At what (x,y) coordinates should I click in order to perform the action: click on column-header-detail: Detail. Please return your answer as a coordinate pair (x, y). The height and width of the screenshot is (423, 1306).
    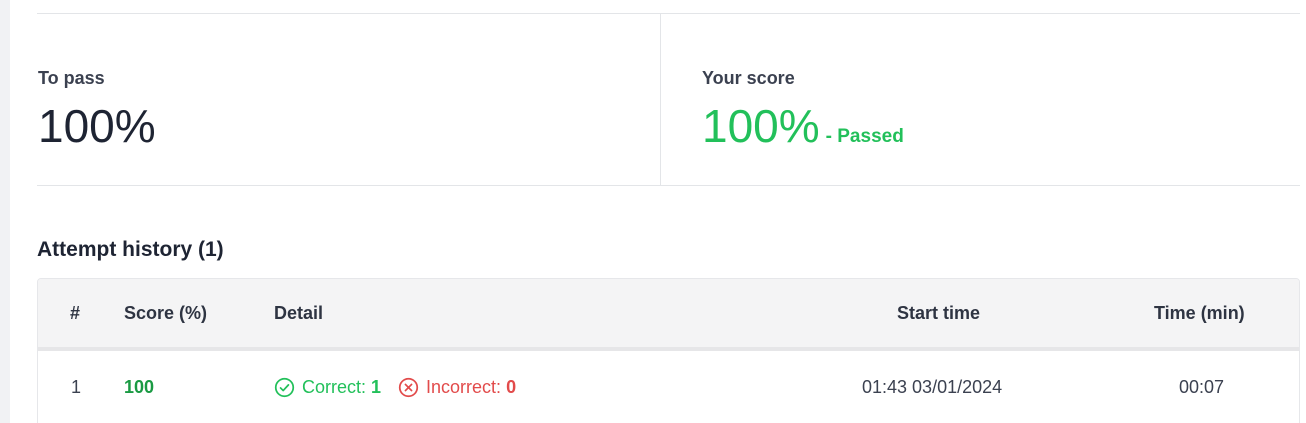
    Looking at the image, I should click on (299, 313).